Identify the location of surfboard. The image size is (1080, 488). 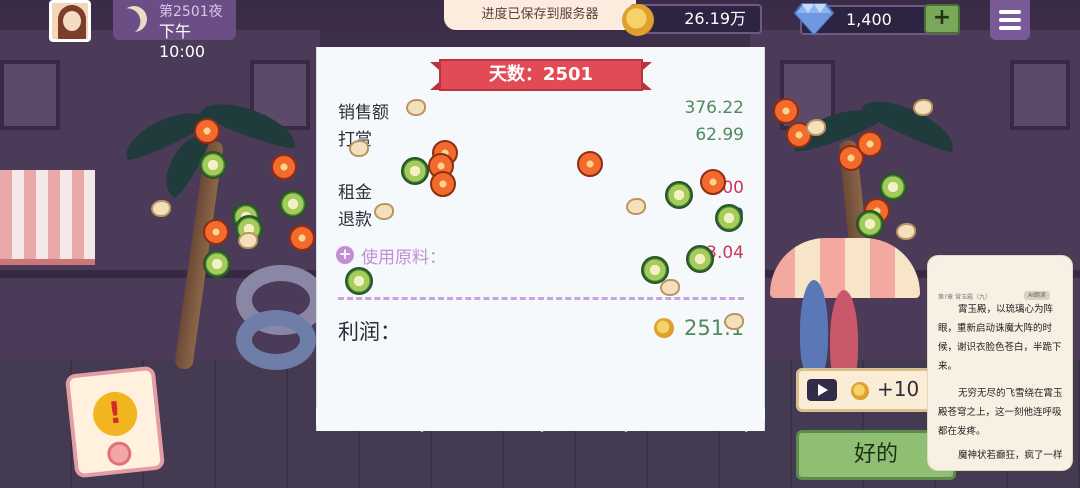
(814, 330).